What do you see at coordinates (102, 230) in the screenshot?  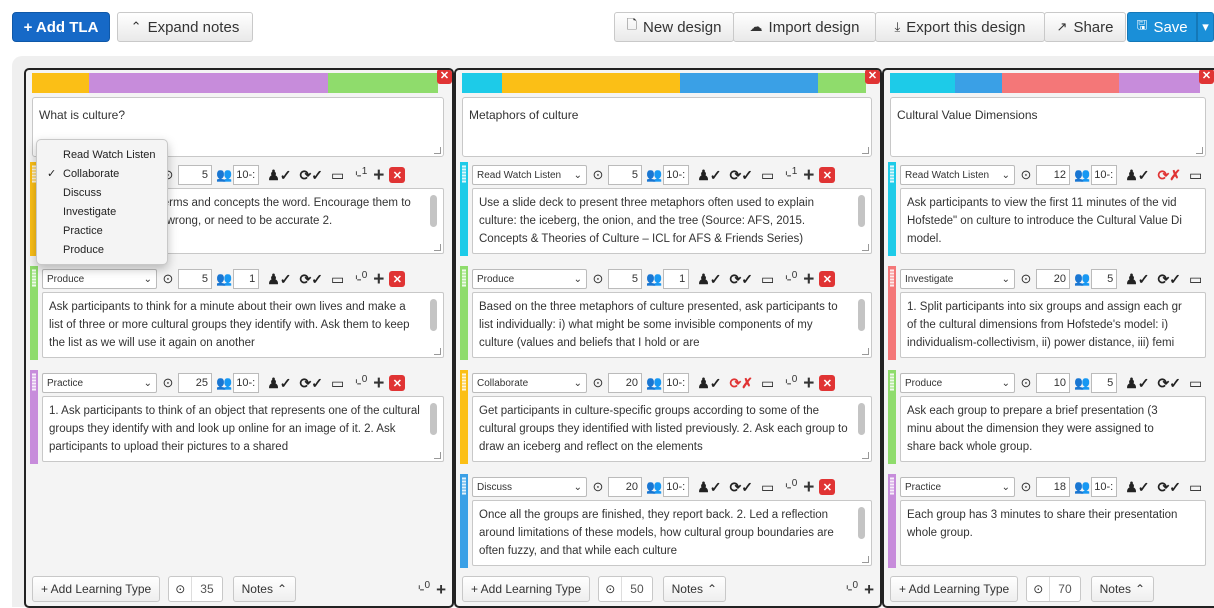 I see `menu-item: Practice` at bounding box center [102, 230].